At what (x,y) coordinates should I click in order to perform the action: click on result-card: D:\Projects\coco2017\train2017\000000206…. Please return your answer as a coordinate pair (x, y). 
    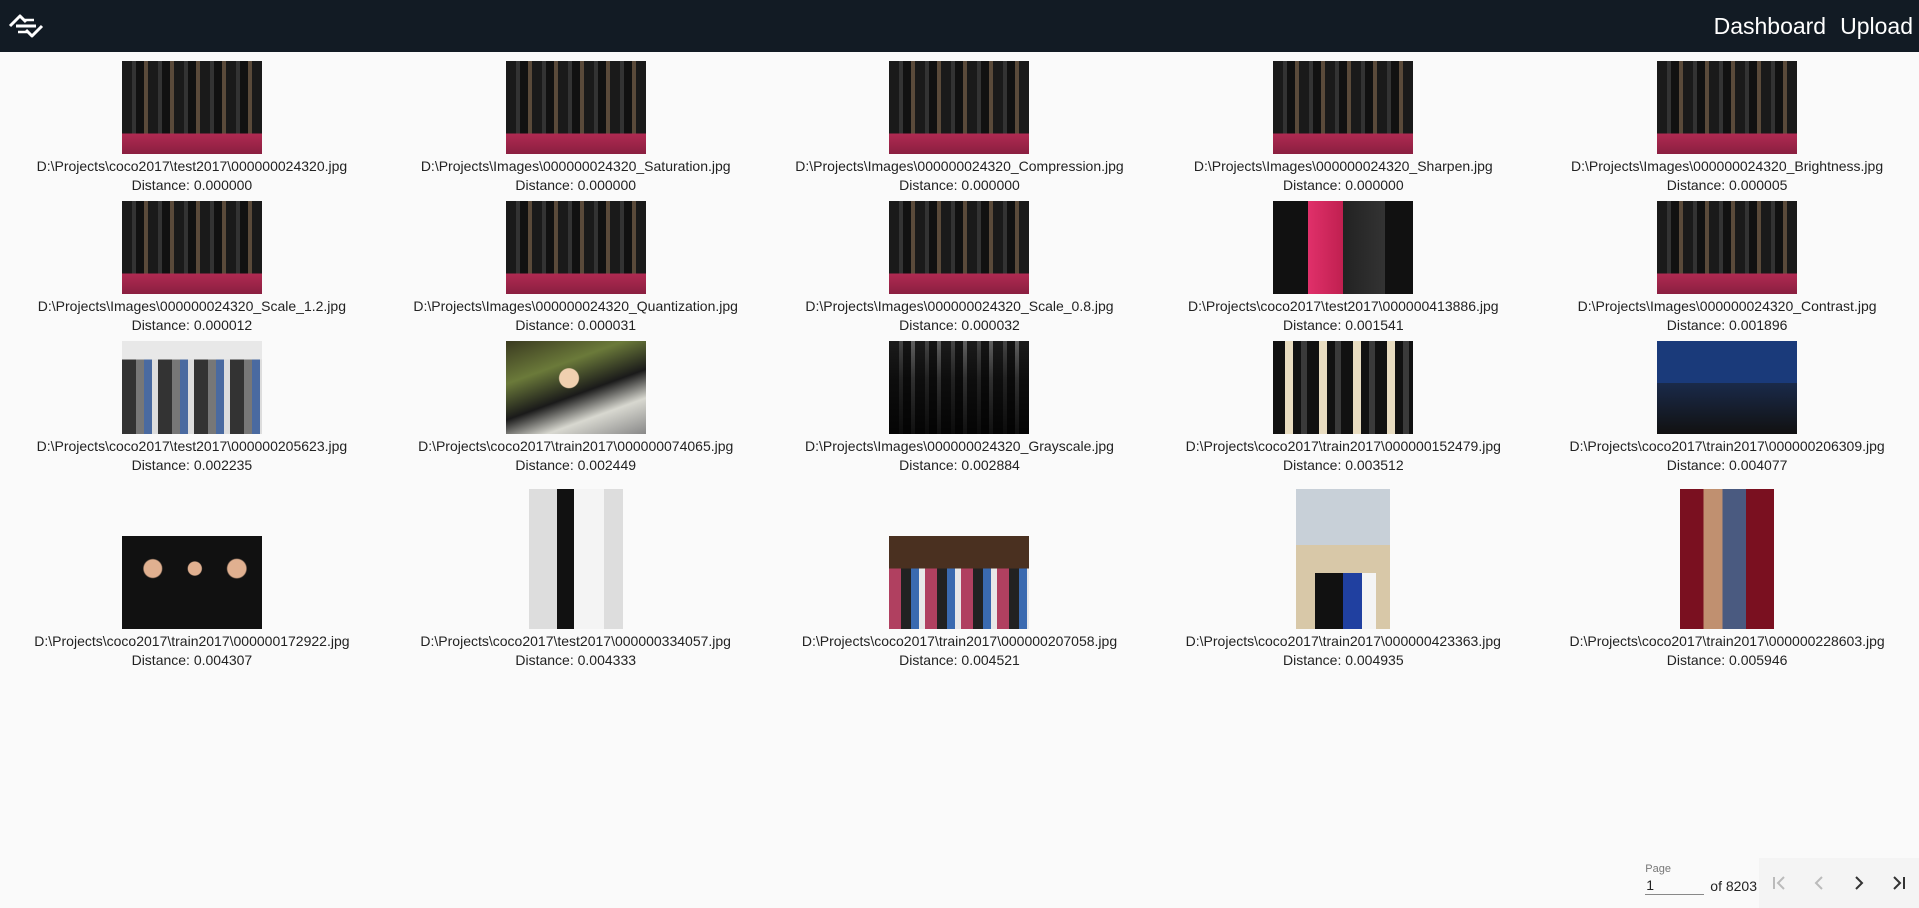
    Looking at the image, I should click on (1727, 408).